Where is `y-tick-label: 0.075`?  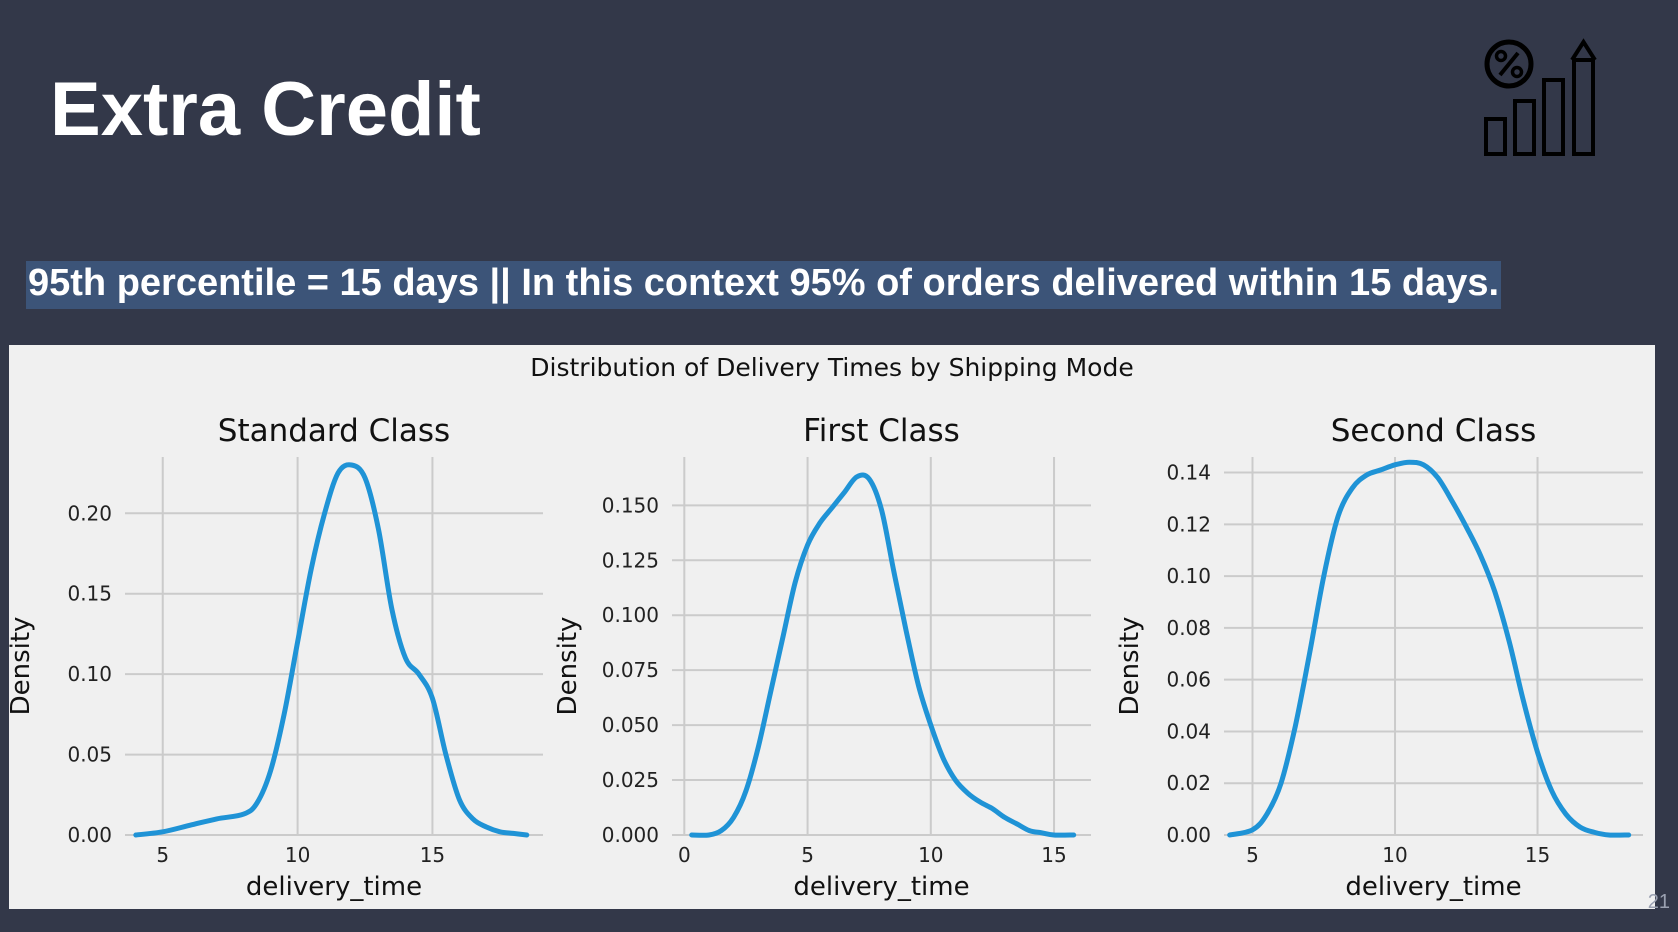 y-tick-label: 0.075 is located at coordinates (630, 670).